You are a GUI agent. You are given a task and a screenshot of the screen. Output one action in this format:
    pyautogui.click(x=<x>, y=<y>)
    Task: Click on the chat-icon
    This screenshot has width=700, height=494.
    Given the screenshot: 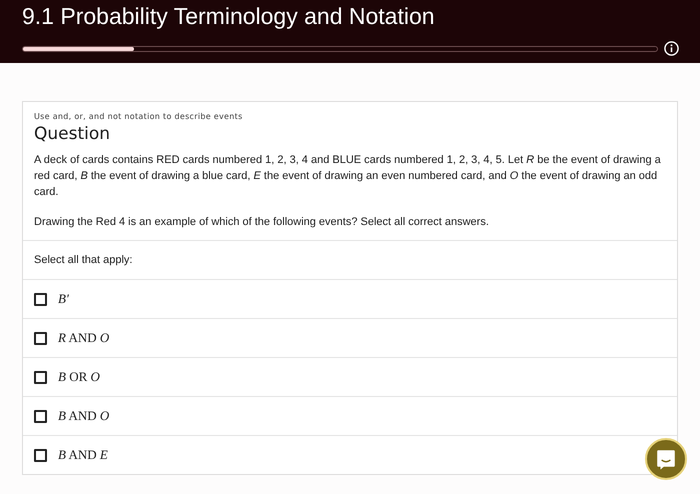 What is the action you would take?
    pyautogui.click(x=666, y=459)
    